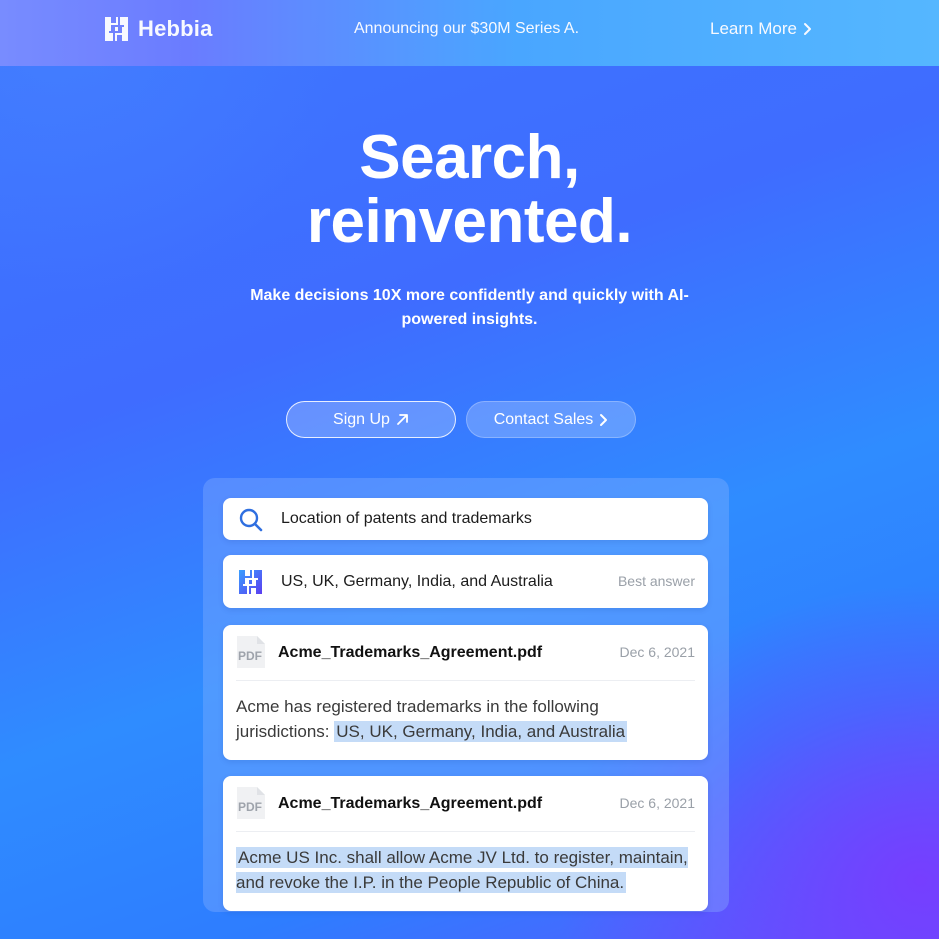 The height and width of the screenshot is (939, 939). I want to click on learn-more-link: Learn More, so click(761, 29).